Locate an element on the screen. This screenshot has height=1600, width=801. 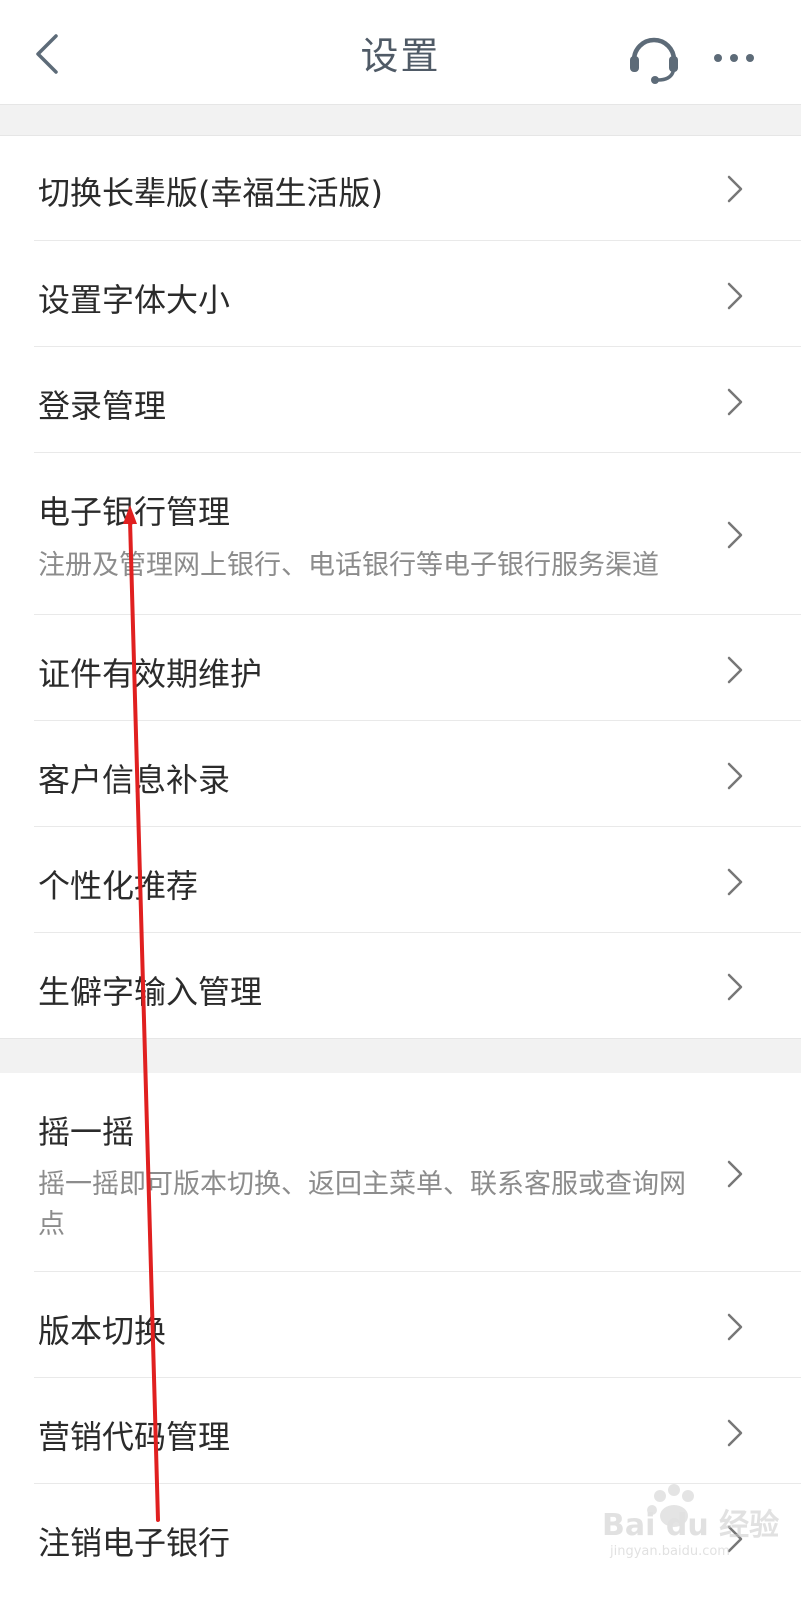
settings-item-label: 设置字体大小 is located at coordinates (134, 300).